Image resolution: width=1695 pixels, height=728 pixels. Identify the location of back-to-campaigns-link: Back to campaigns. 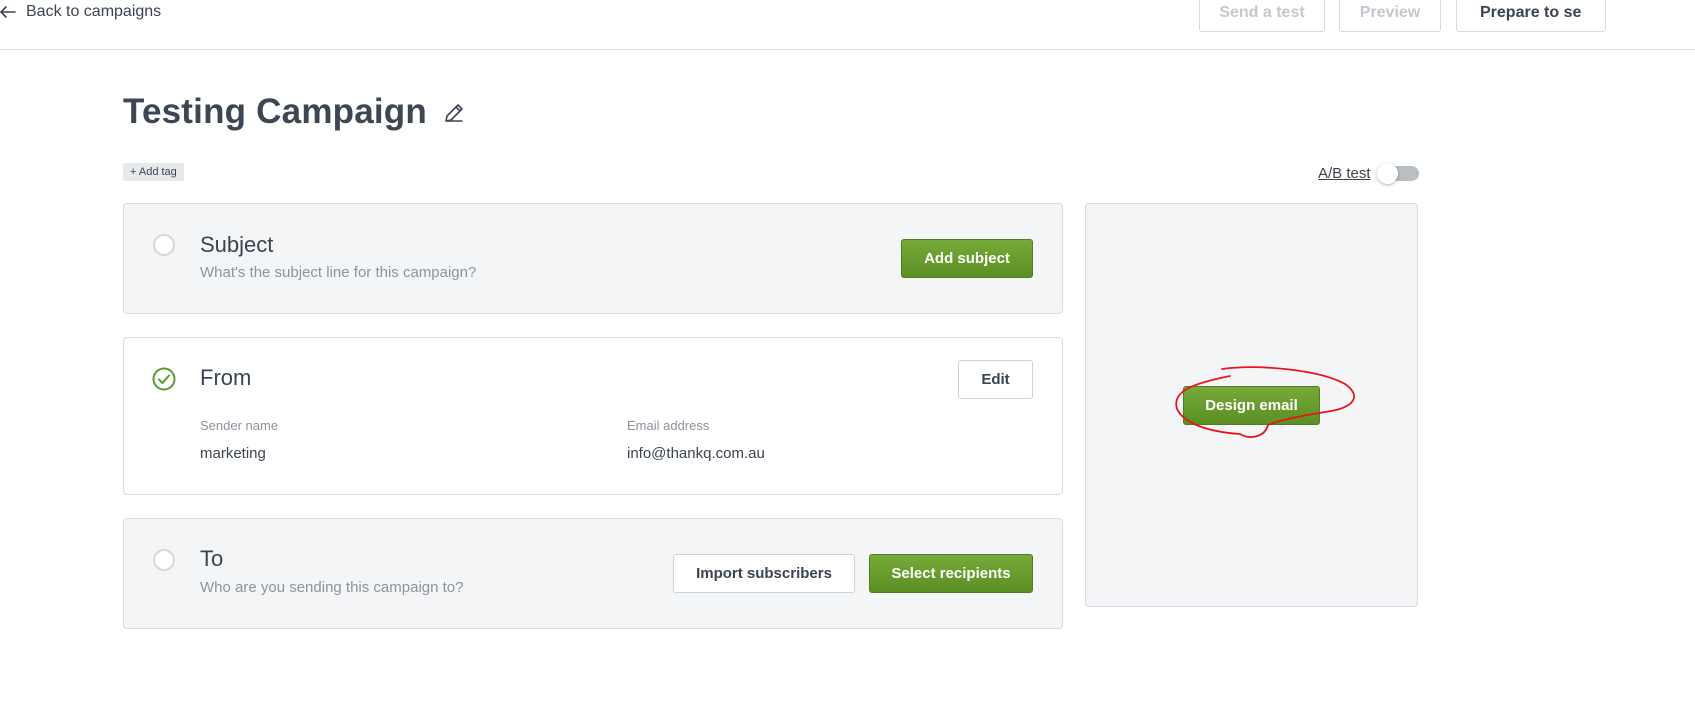
(80, 12).